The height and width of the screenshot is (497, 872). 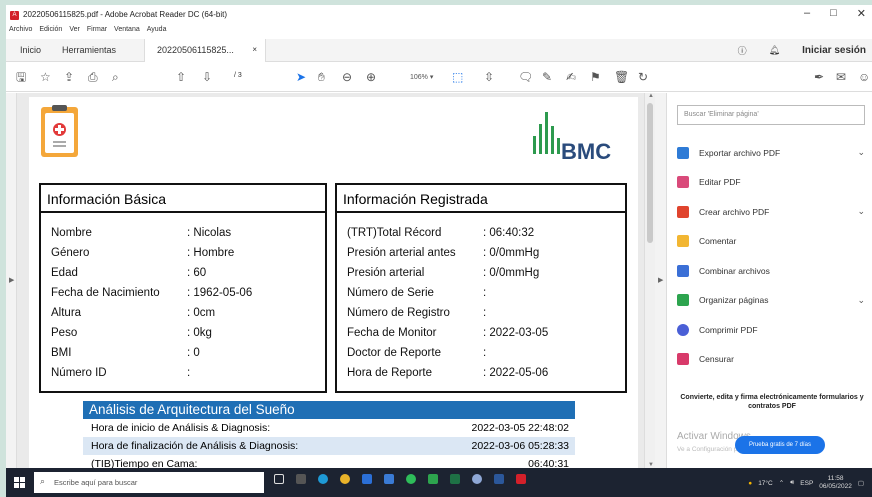 I want to click on clock: 11:58 06/05/2022, so click(x=835, y=483).